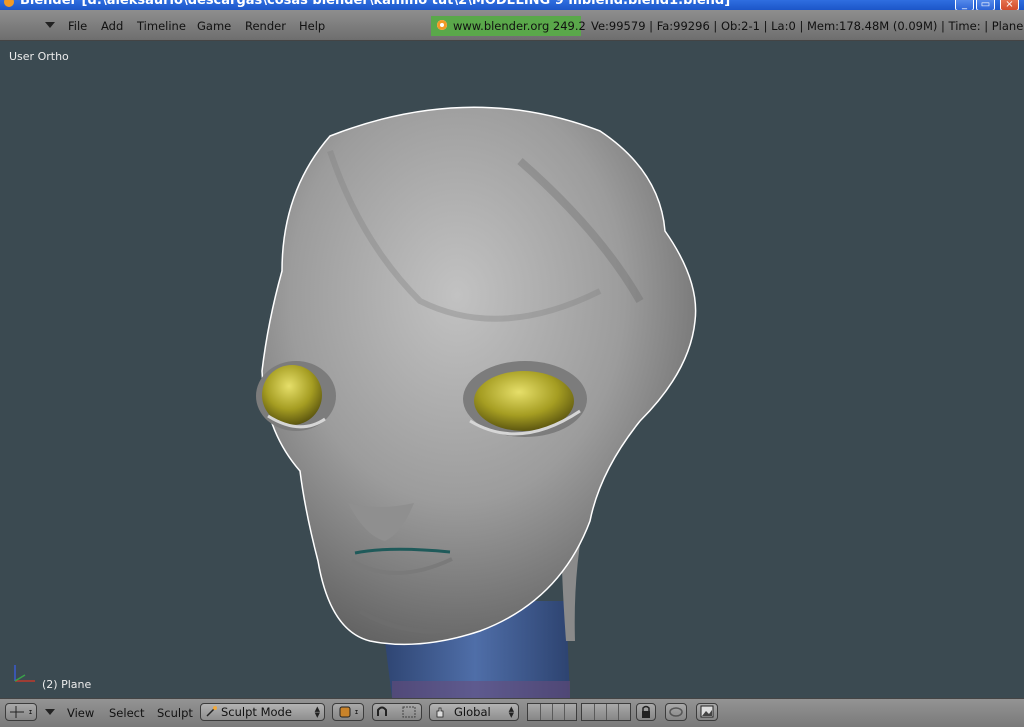 The width and height of the screenshot is (1024, 727). Describe the element at coordinates (161, 26) in the screenshot. I see `menu-timeline: Timeline` at that location.